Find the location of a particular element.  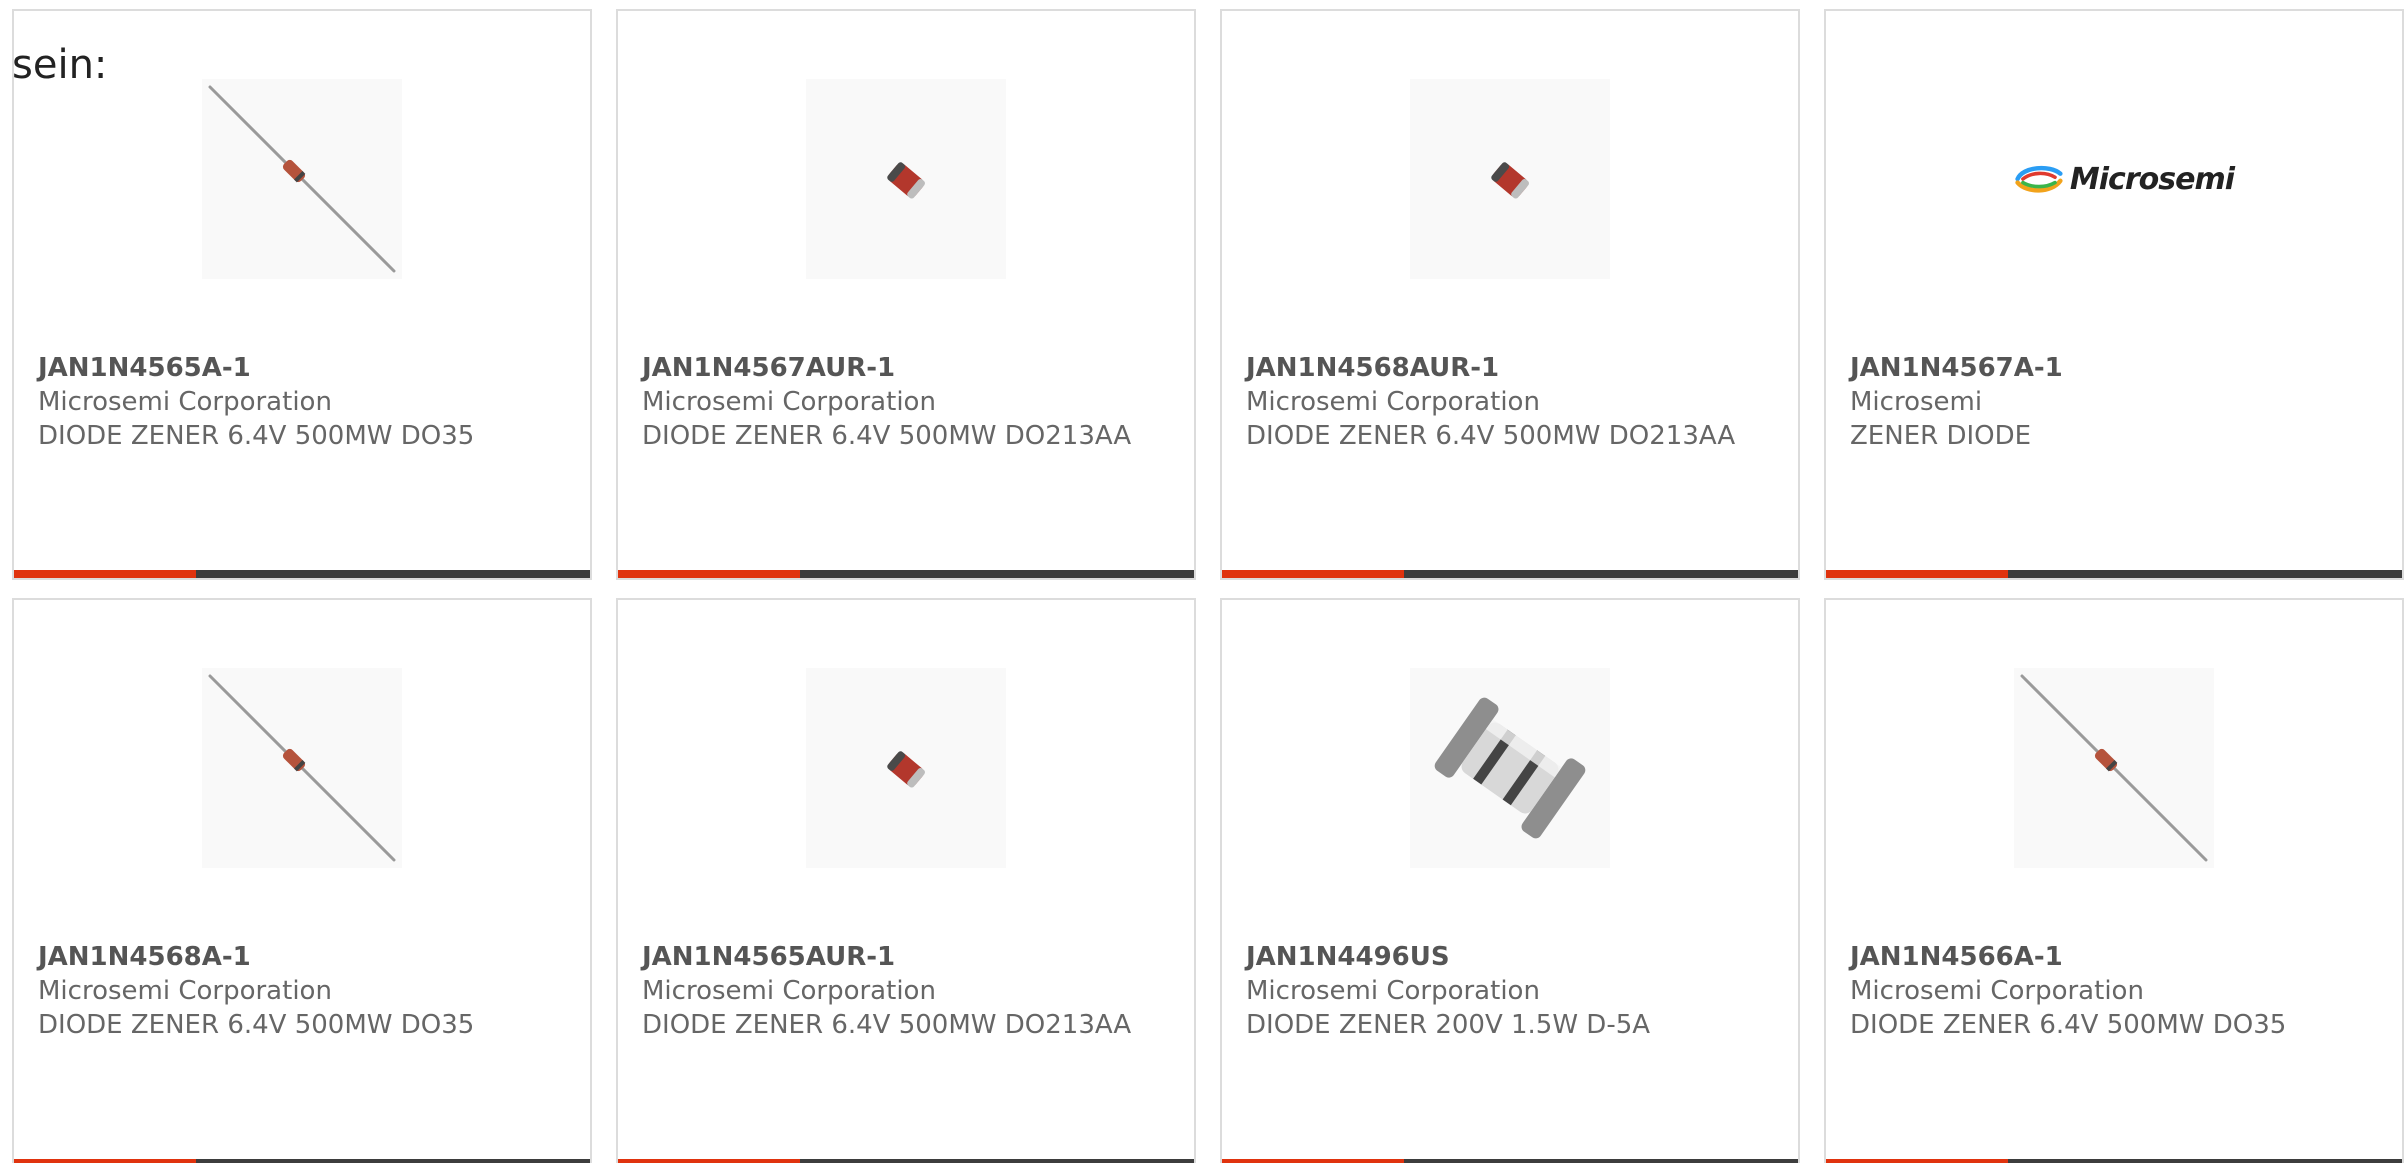

part-number: JAN1N4565A-1 is located at coordinates (298, 368).